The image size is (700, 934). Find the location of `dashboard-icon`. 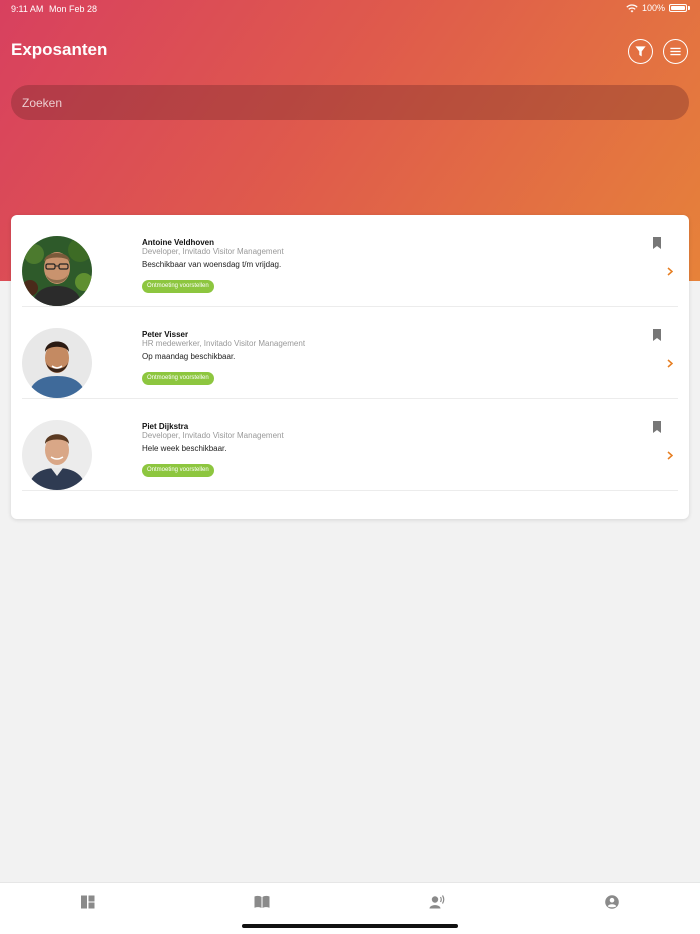

dashboard-icon is located at coordinates (88, 902).